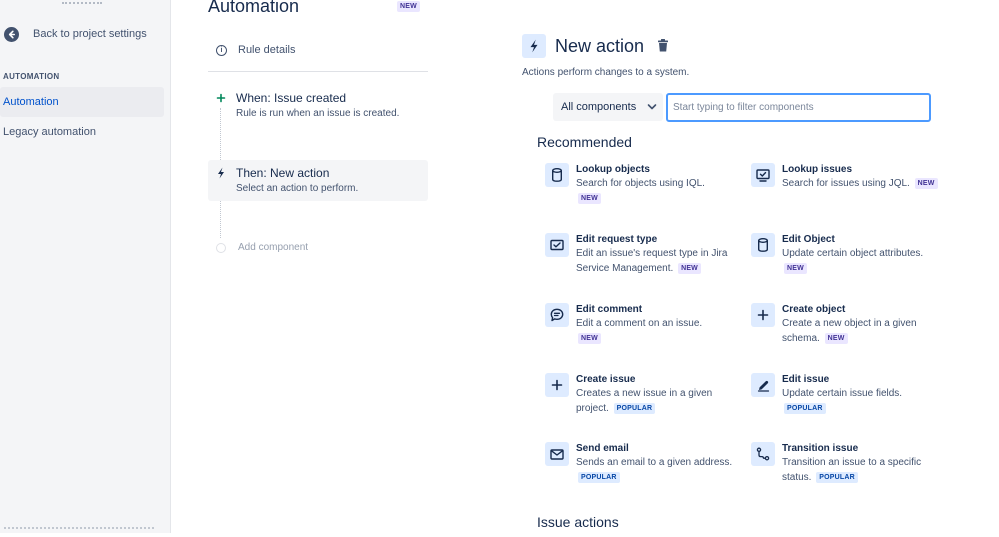 The width and height of the screenshot is (999, 537). What do you see at coordinates (763, 385) in the screenshot?
I see `pencil-icon` at bounding box center [763, 385].